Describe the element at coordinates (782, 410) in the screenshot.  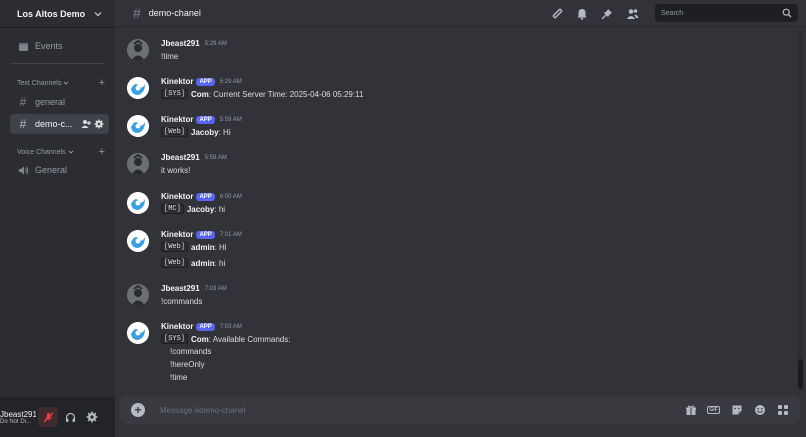
I see `apps-icon` at that location.